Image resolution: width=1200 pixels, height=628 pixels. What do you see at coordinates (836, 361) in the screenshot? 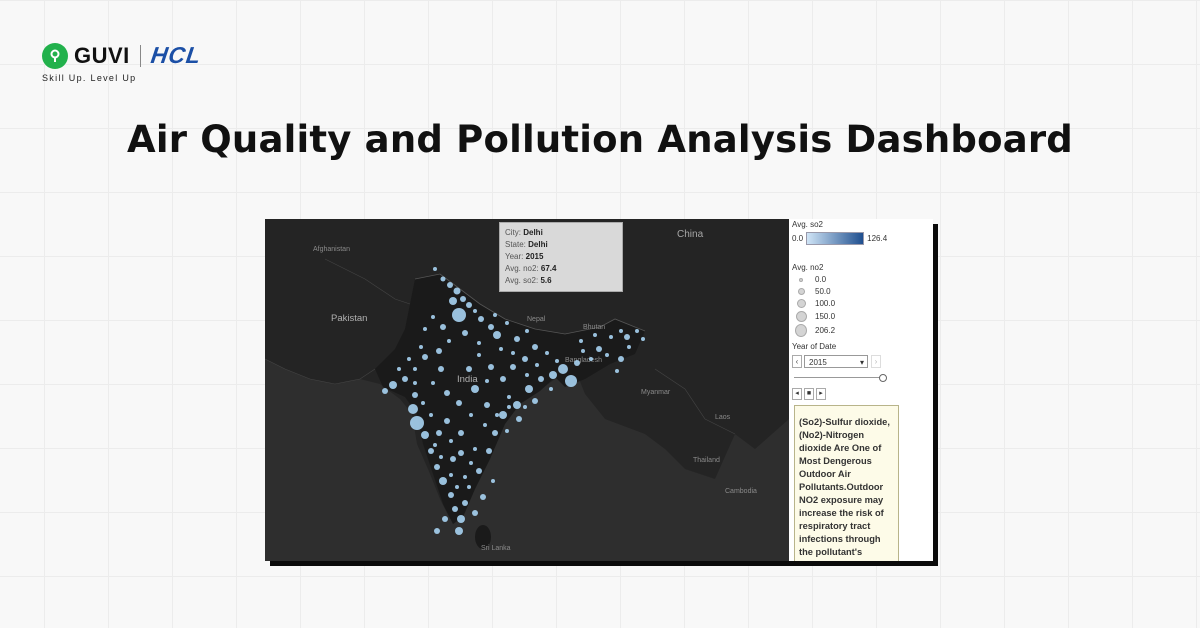
I see `year-select: 2015 ▾` at bounding box center [836, 361].